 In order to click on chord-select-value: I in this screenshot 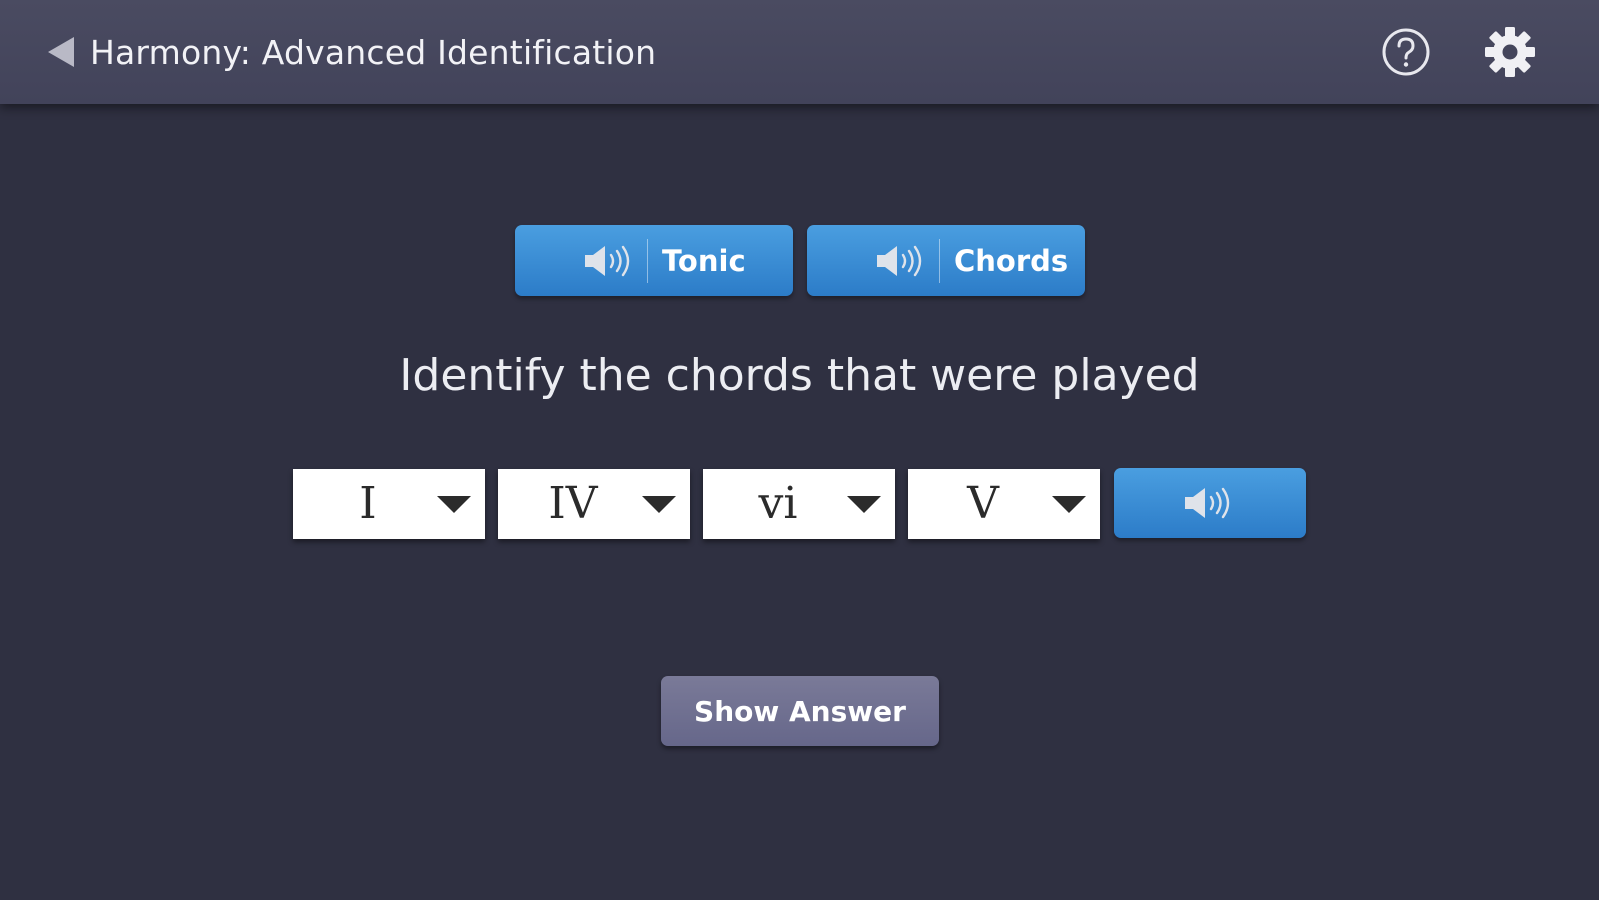, I will do `click(368, 503)`.